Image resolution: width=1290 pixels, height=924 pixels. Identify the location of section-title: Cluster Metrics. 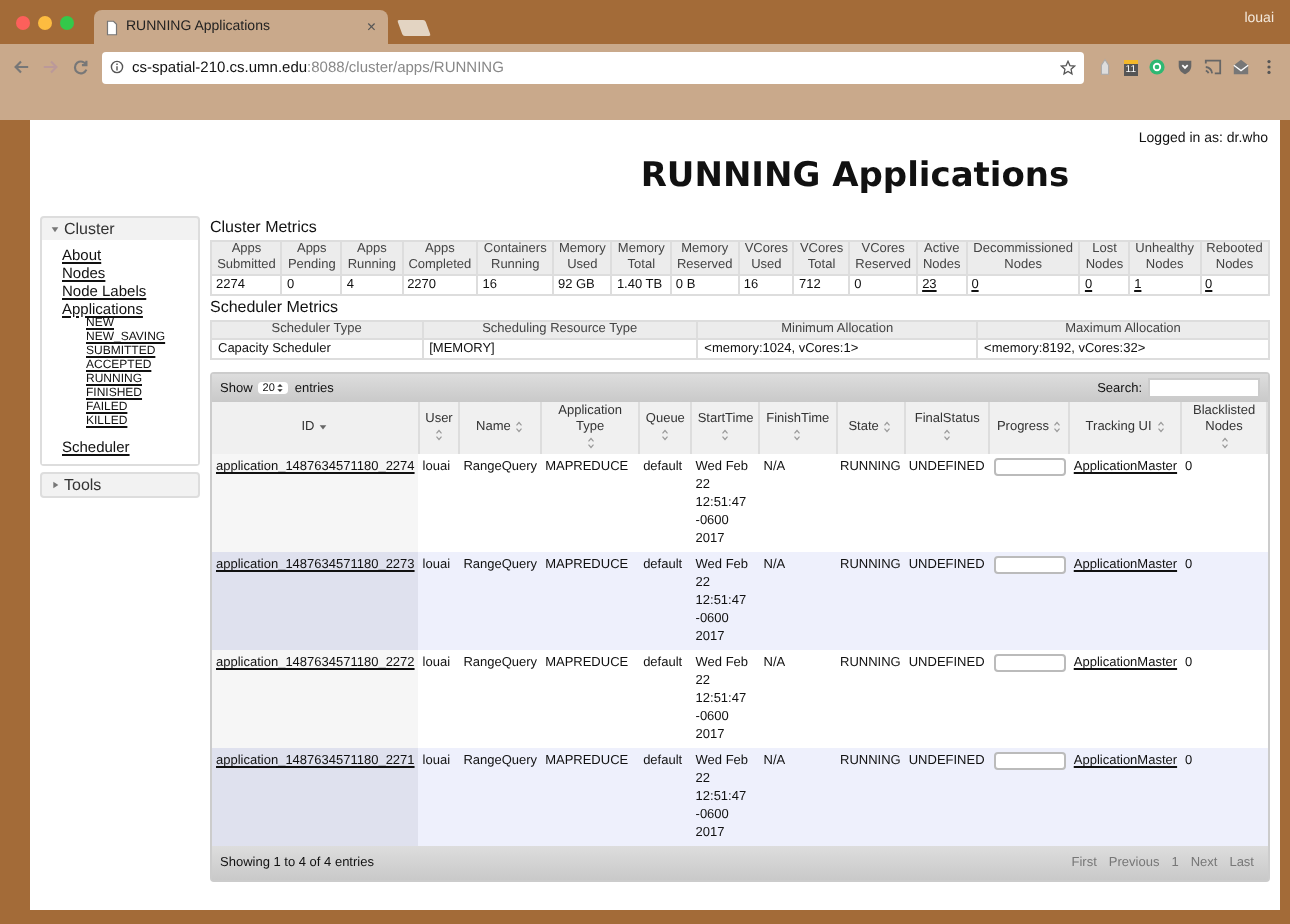
(264, 227).